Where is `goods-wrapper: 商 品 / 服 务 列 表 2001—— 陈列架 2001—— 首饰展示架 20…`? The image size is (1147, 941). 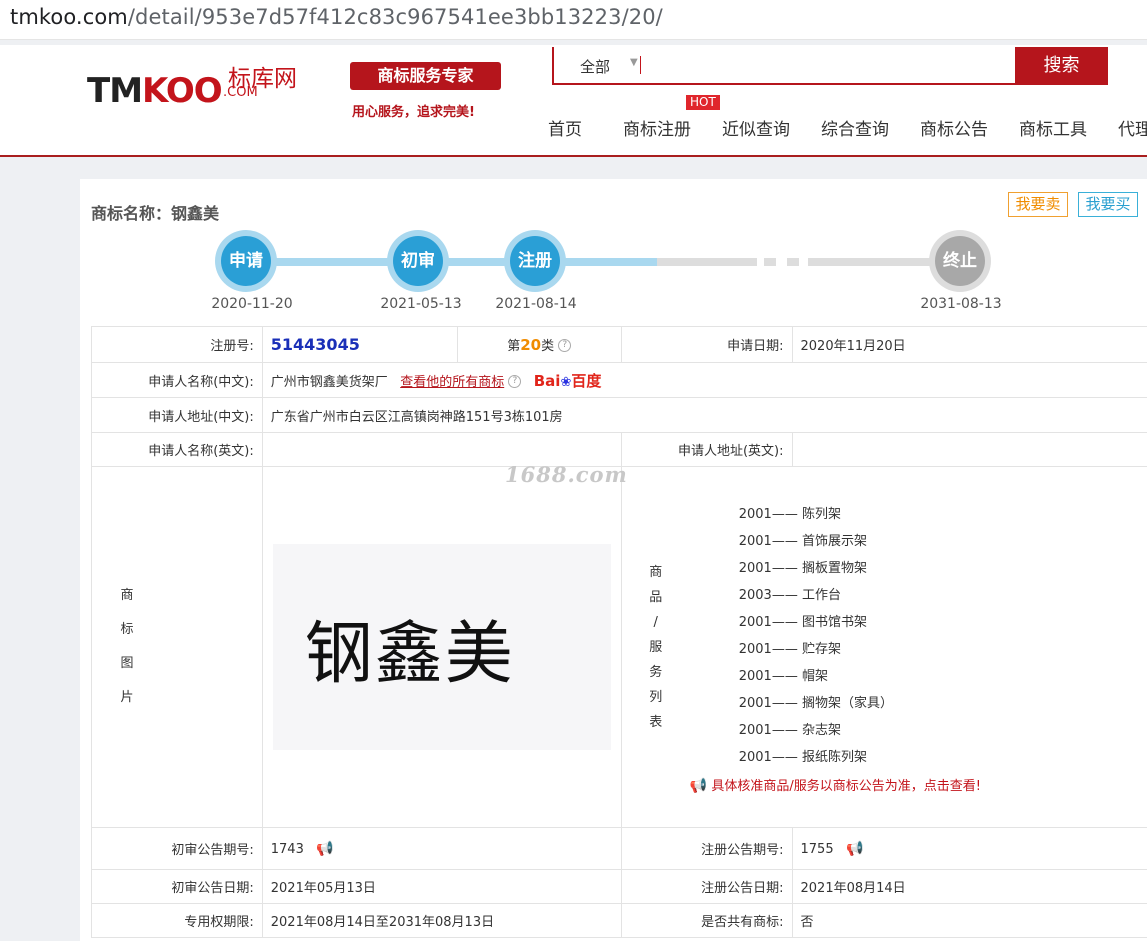
goods-wrapper: 商 品 / 服 务 列 表 2001—— 陈列架 2001—— 首饰展示架 20… is located at coordinates (884, 647).